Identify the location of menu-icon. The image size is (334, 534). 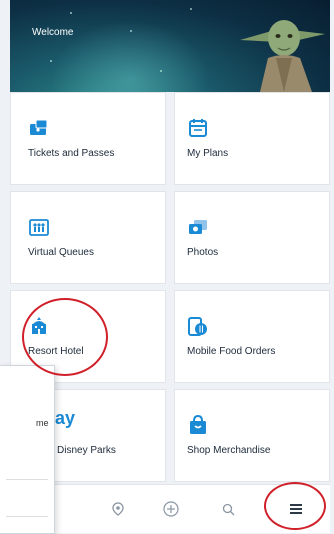
(296, 509).